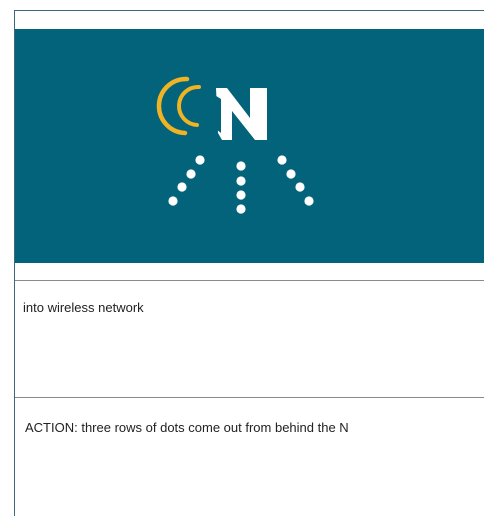  What do you see at coordinates (249, 280) in the screenshot?
I see `divider-top` at bounding box center [249, 280].